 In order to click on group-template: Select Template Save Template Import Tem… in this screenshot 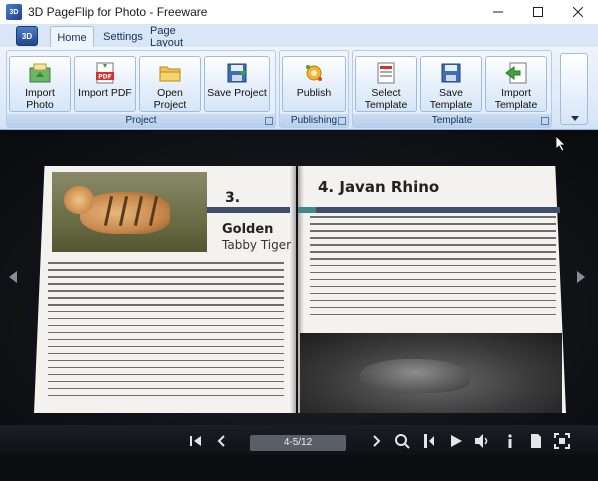, I will do `click(452, 89)`.